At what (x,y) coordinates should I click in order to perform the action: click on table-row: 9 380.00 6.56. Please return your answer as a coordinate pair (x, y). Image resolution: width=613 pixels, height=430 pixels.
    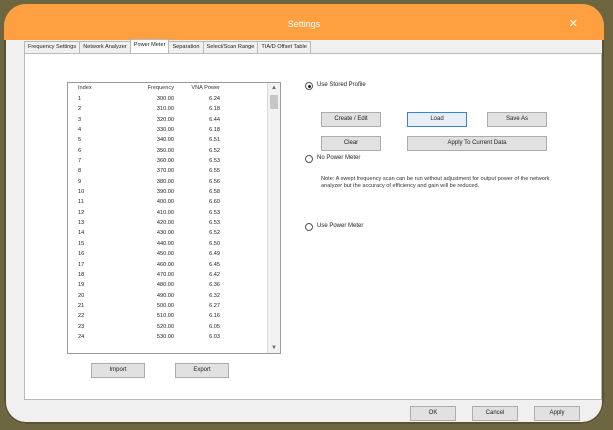
    Looking at the image, I should click on (168, 182).